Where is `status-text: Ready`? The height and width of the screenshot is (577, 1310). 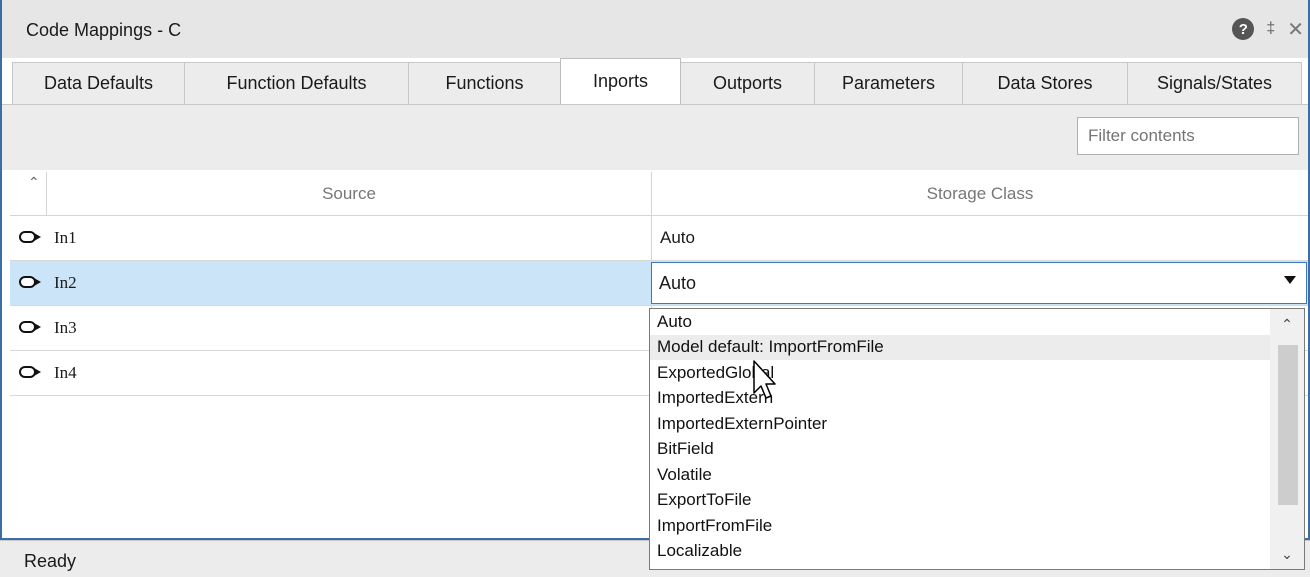
status-text: Ready is located at coordinates (50, 561).